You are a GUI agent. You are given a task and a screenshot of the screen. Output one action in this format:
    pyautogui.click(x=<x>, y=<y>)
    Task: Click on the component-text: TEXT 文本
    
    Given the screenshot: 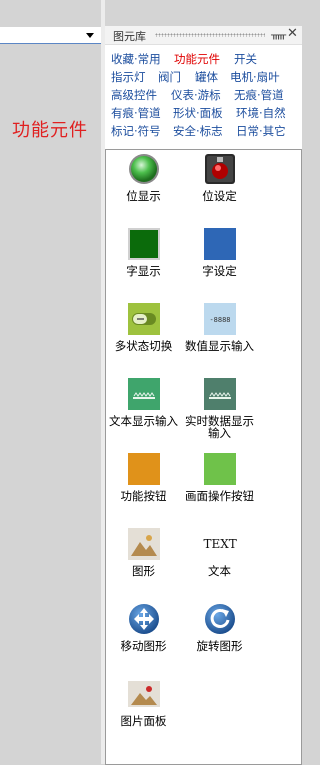 What is the action you would take?
    pyautogui.click(x=219, y=552)
    